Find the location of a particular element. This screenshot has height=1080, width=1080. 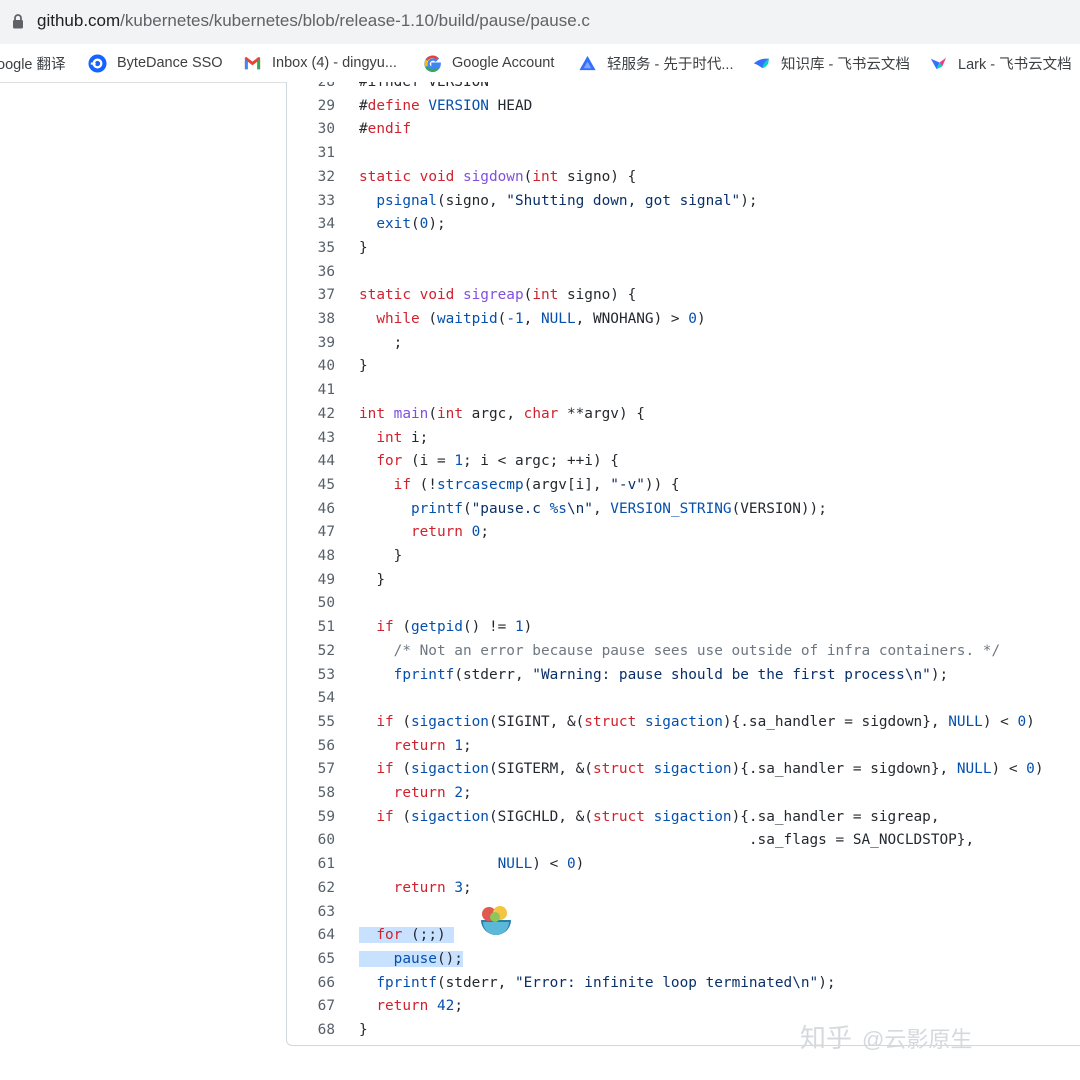

code-line: 60 .sa_flags = SA_NOCLDSTOP}, is located at coordinates (683, 841).